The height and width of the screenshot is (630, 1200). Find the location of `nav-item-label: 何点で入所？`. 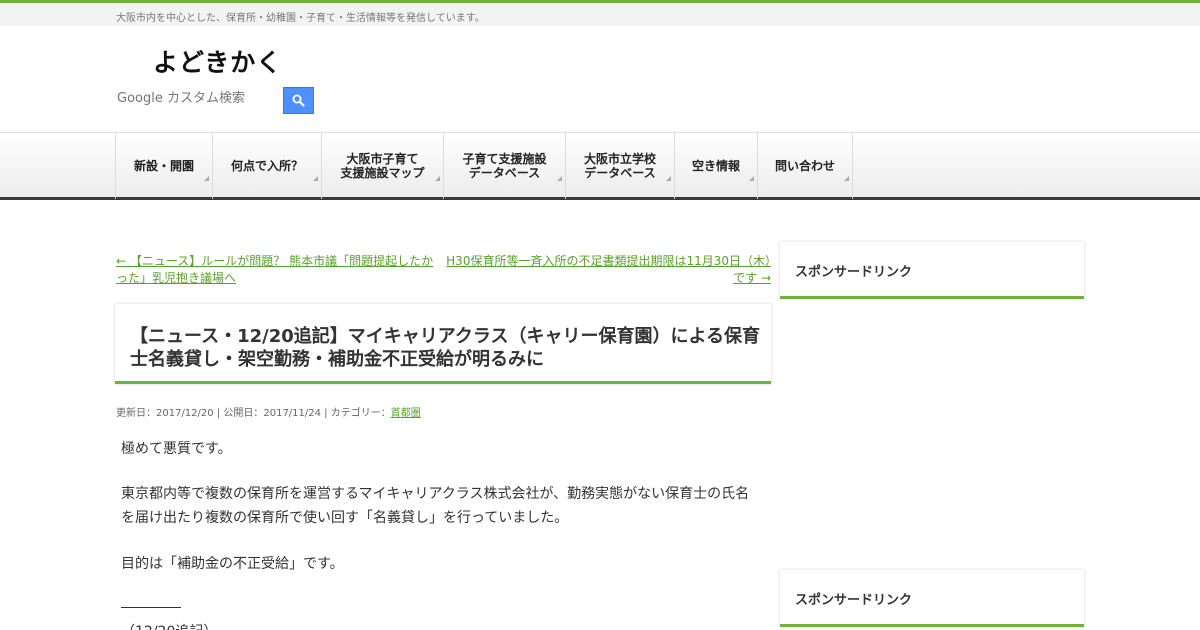

nav-item-label: 何点で入所？ is located at coordinates (266, 166).